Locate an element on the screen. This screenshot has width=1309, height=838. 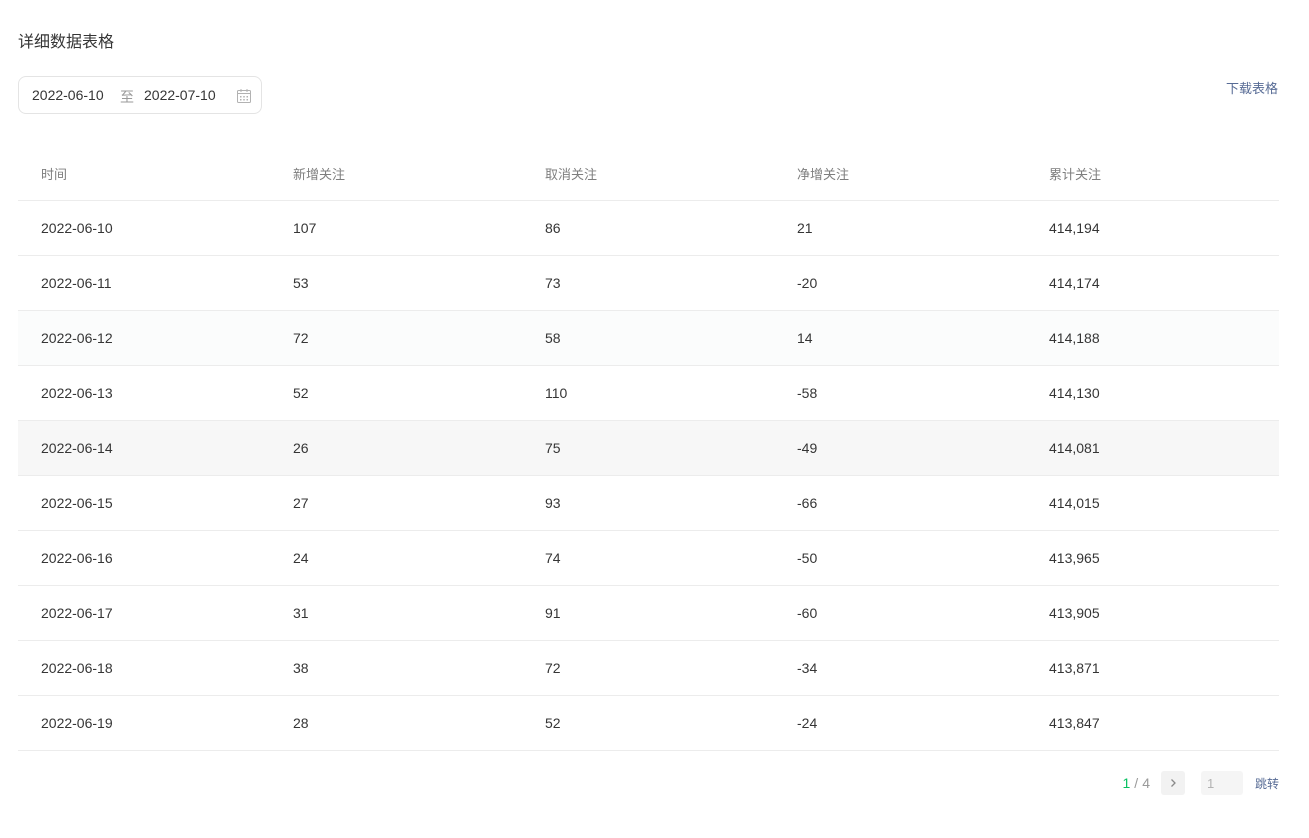
cell-net: -34 is located at coordinates (900, 668).